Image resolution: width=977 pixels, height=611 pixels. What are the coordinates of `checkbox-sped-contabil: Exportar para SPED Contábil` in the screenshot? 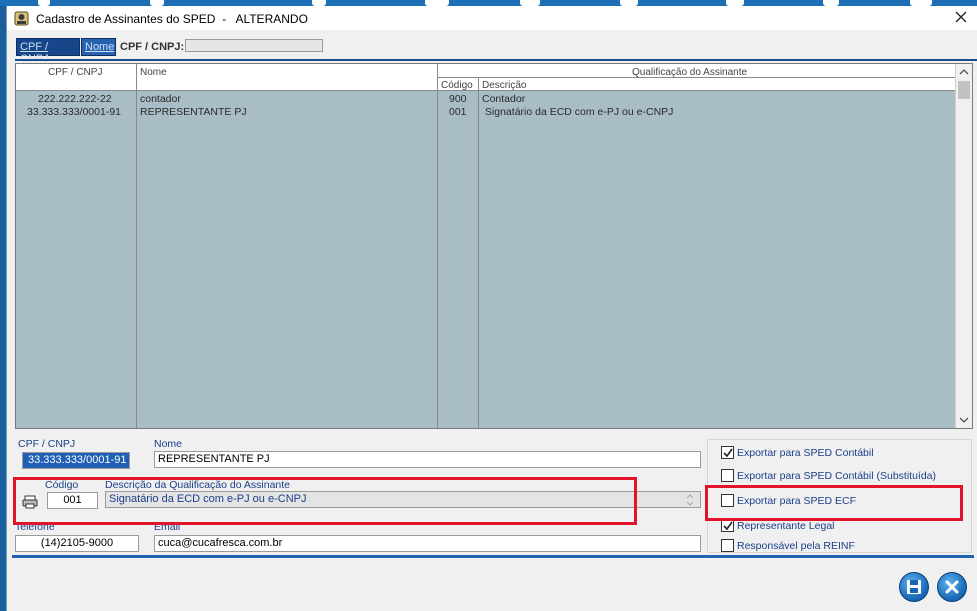 It's located at (797, 452).